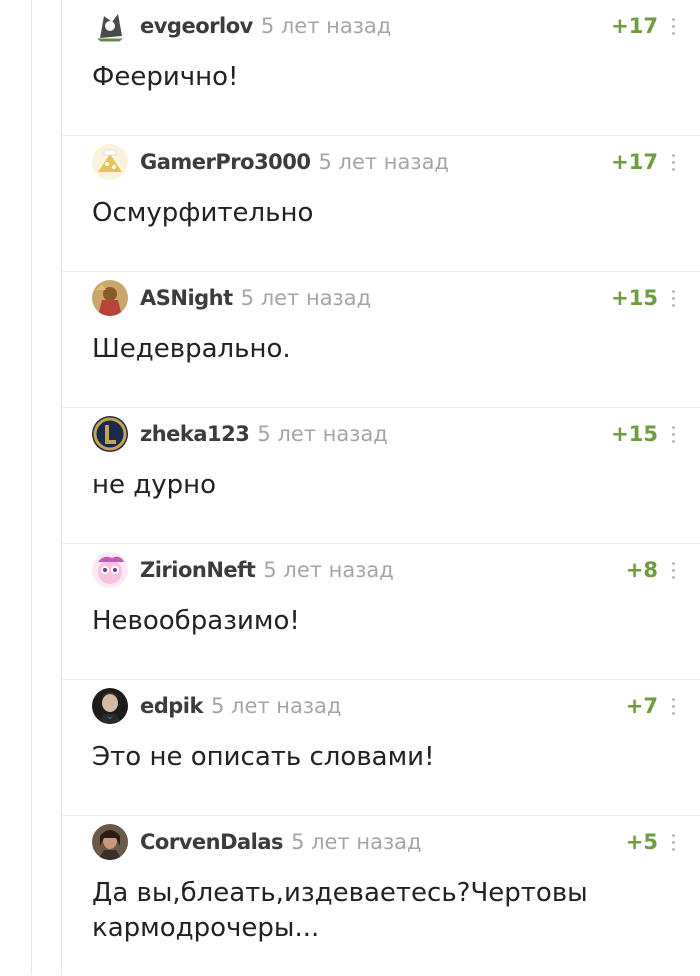 The image size is (700, 976). What do you see at coordinates (381, 340) in the screenshot?
I see `comment: ASNight 5 лет назад +15 Шедеврально.` at bounding box center [381, 340].